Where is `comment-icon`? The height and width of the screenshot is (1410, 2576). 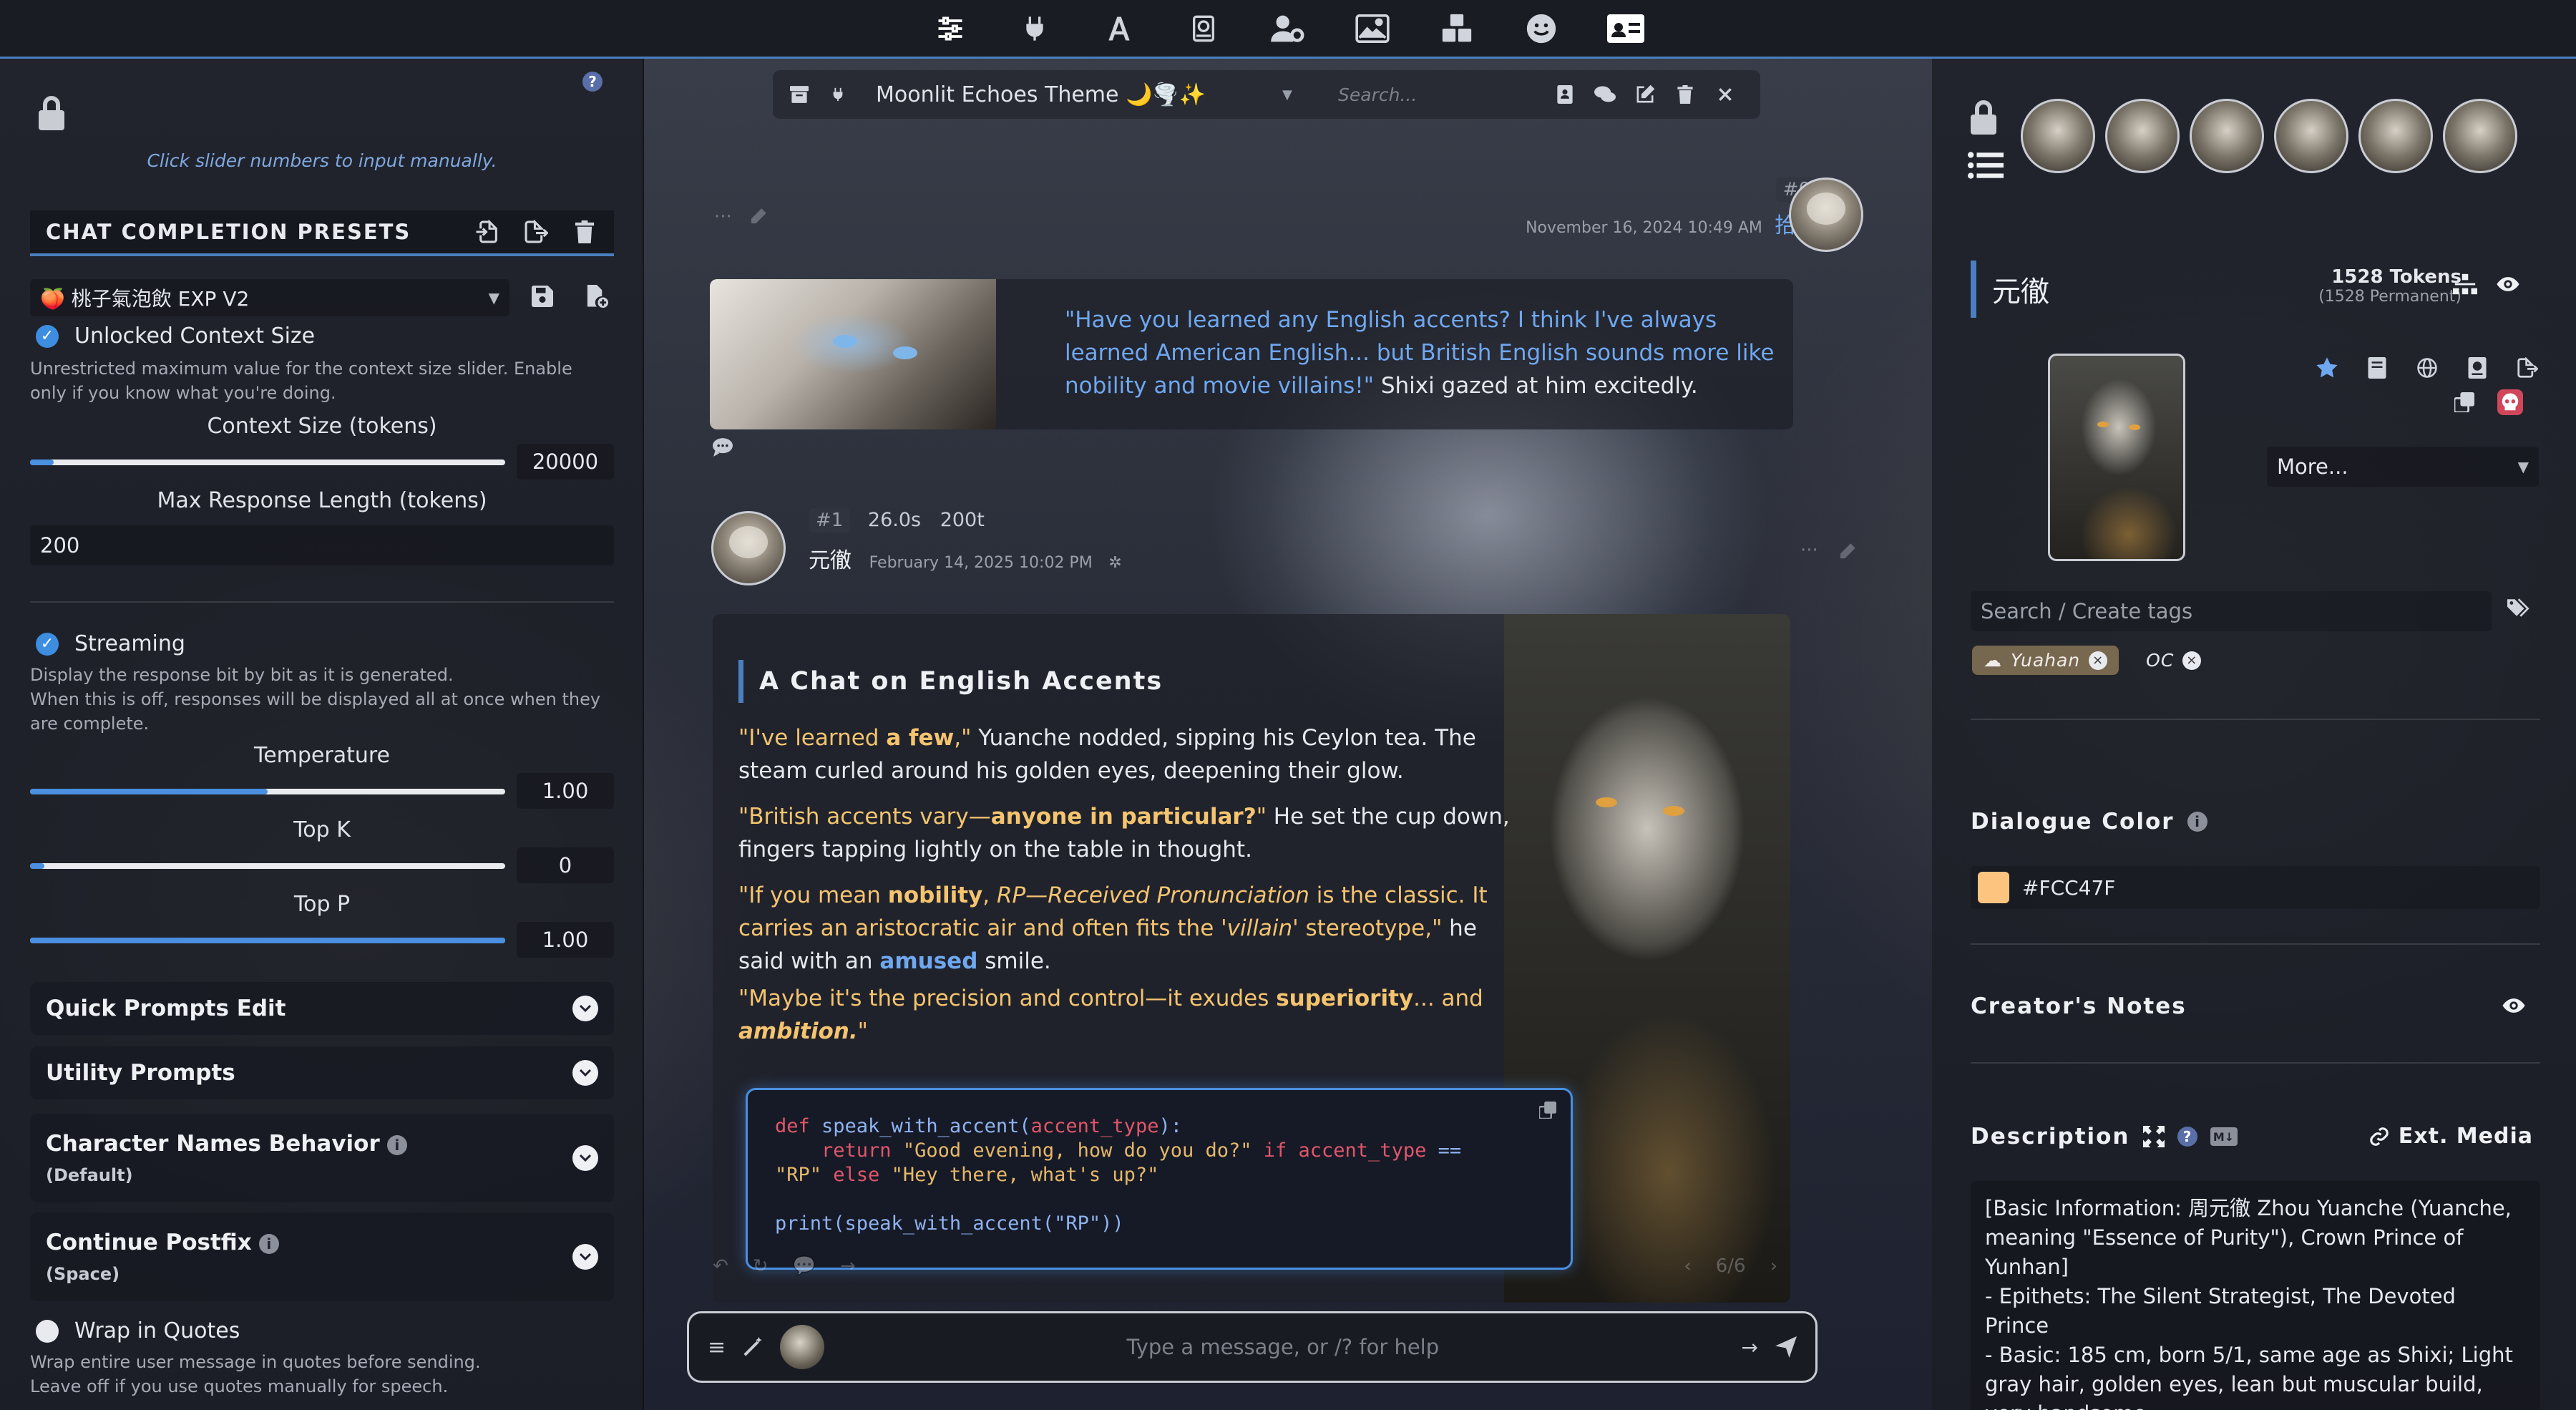 comment-icon is located at coordinates (723, 447).